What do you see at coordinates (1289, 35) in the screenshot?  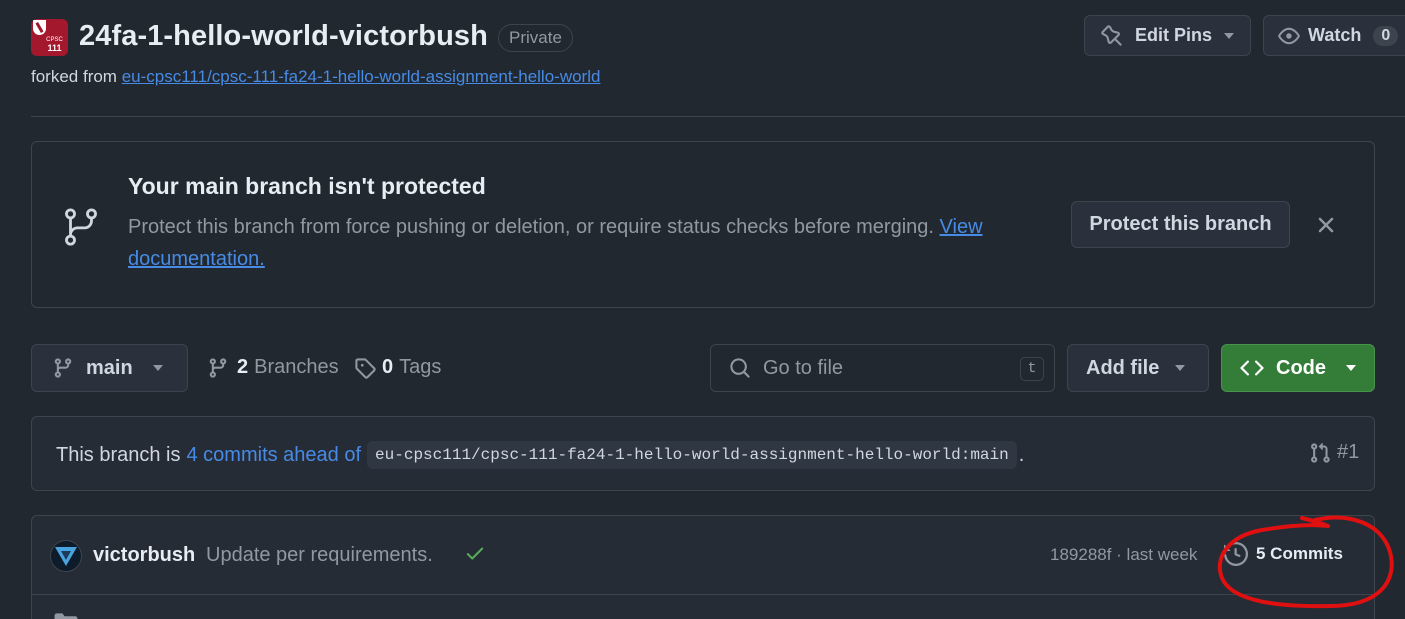 I see `eye-icon` at bounding box center [1289, 35].